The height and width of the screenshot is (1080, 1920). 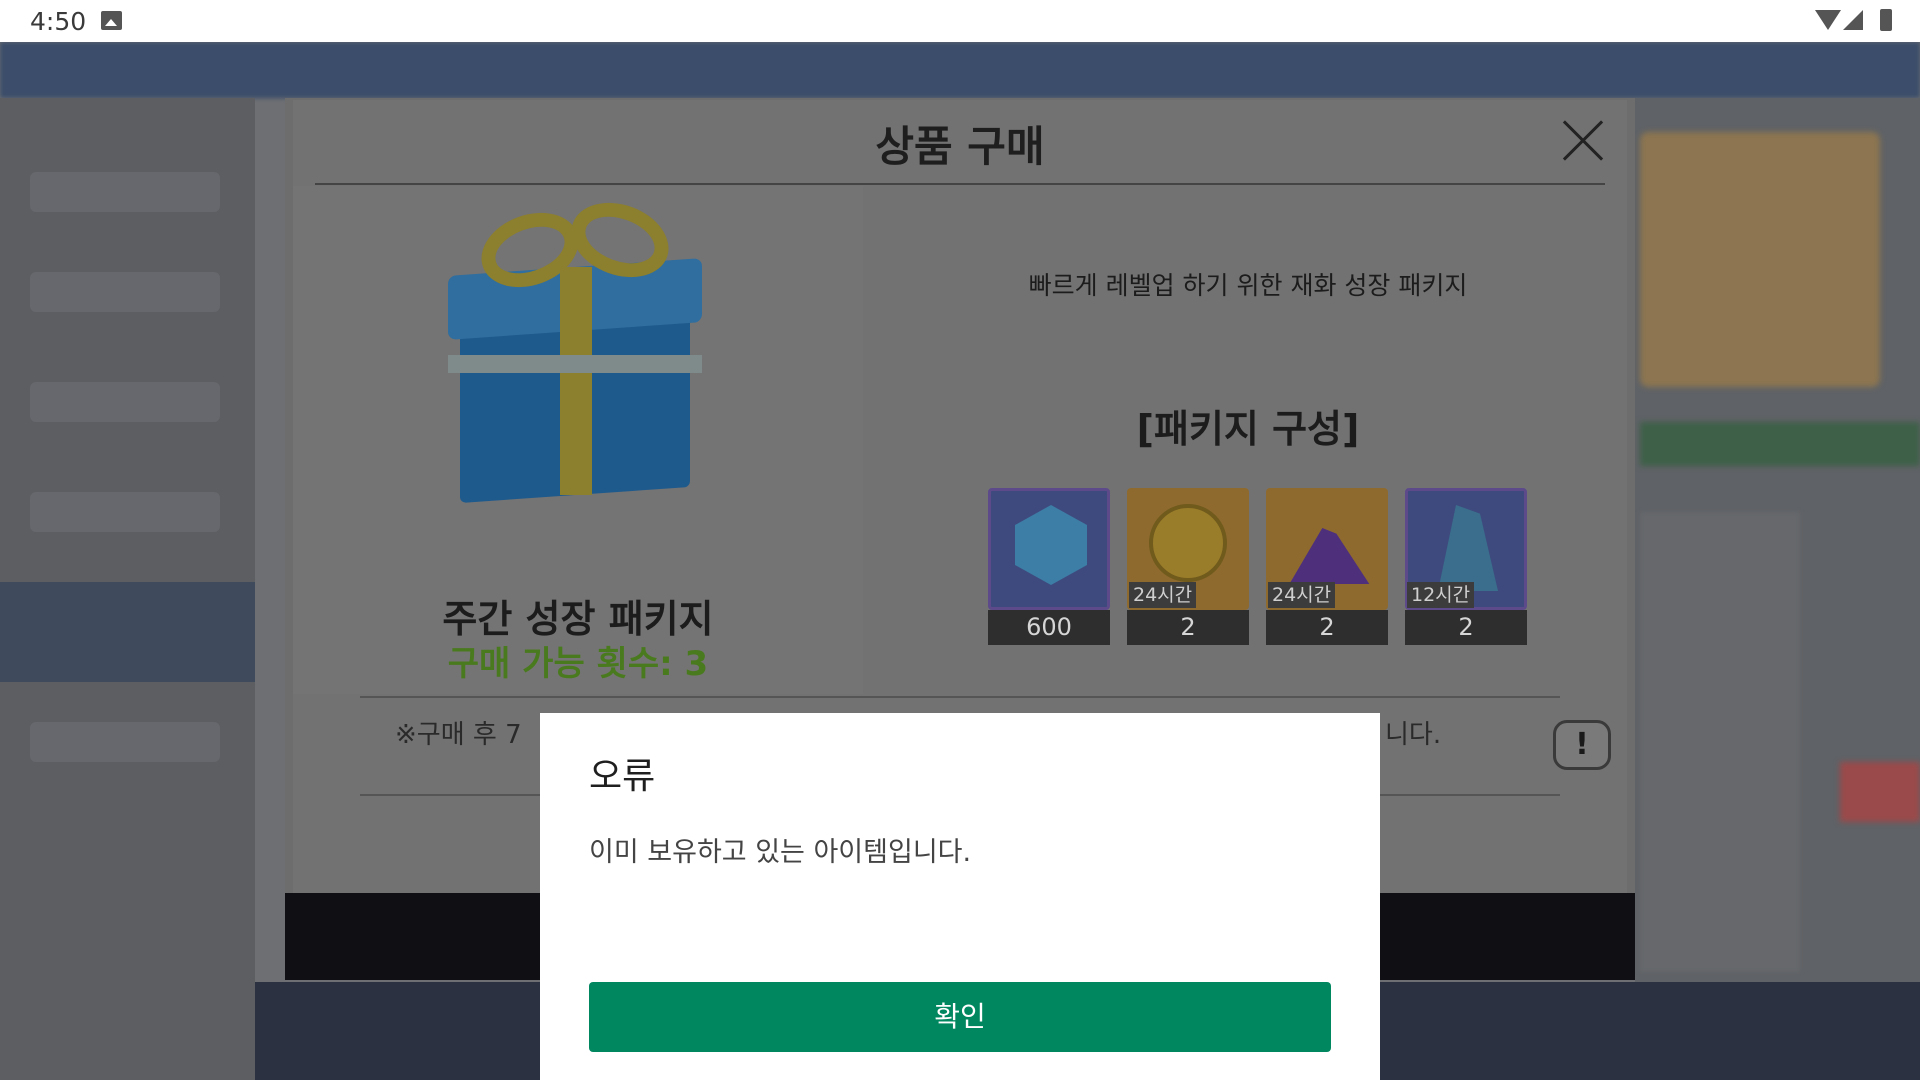 What do you see at coordinates (578, 619) in the screenshot?
I see `package-name: 주간 성장 패키지` at bounding box center [578, 619].